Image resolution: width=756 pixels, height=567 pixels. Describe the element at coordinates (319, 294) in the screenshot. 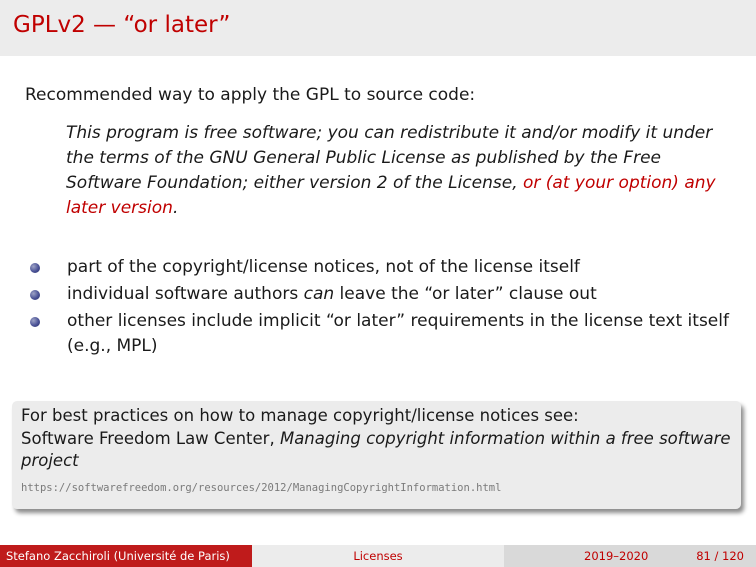

I see `bullet-emphasis: can` at that location.